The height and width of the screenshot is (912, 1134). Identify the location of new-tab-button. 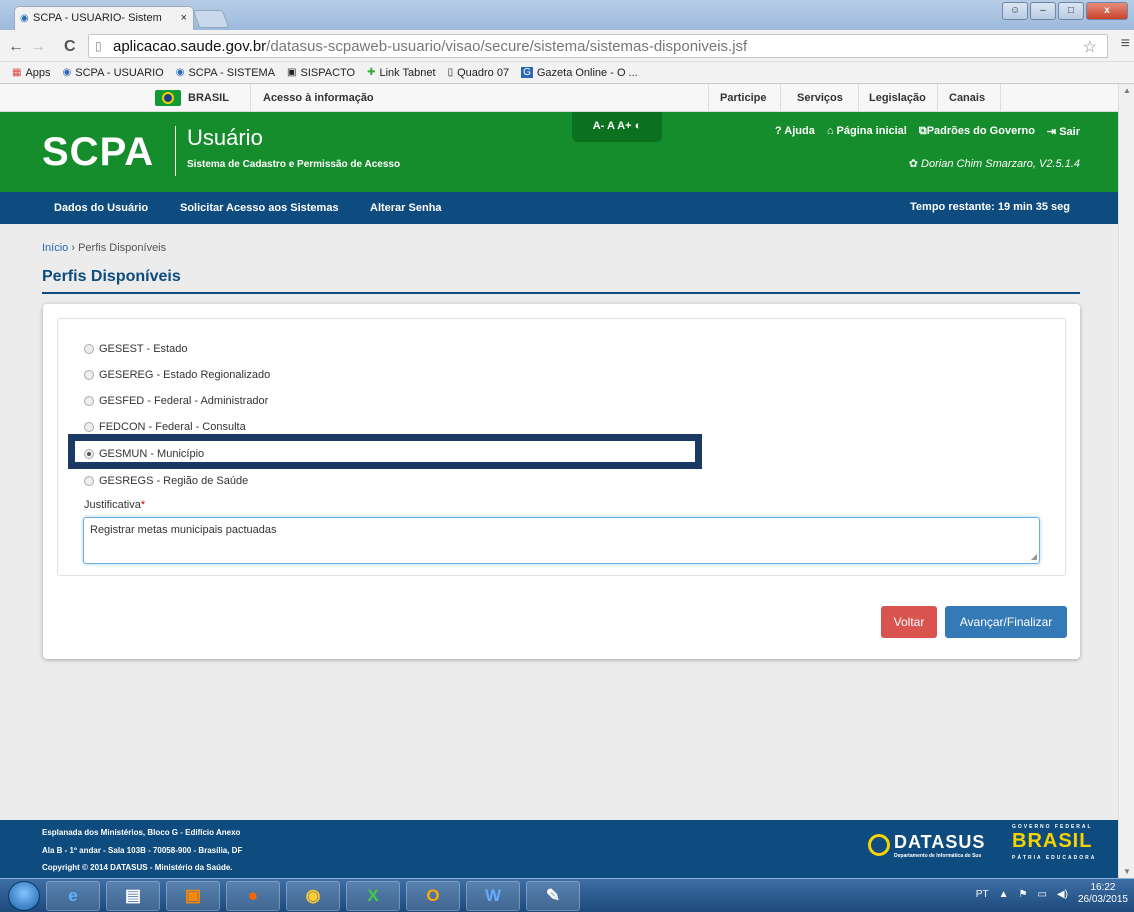
(211, 19).